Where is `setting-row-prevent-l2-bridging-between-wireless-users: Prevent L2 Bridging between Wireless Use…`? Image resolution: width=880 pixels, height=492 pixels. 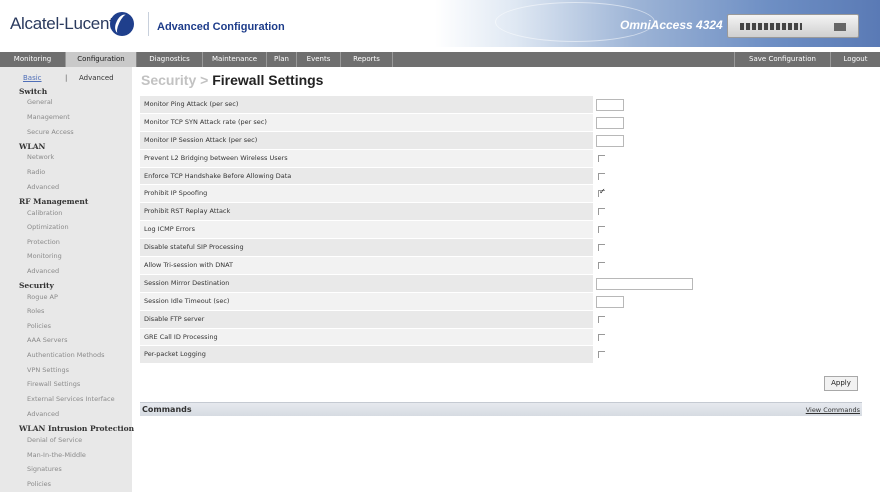
setting-row-prevent-l2-bridging-between-wireless-users: Prevent L2 Bridging between Wireless Use… is located at coordinates (501, 158).